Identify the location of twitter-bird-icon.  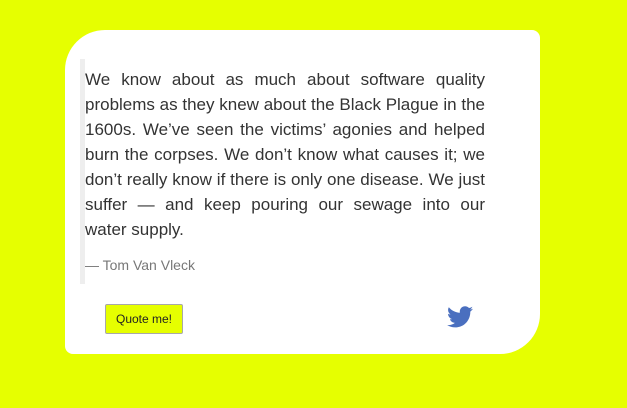
(460, 317).